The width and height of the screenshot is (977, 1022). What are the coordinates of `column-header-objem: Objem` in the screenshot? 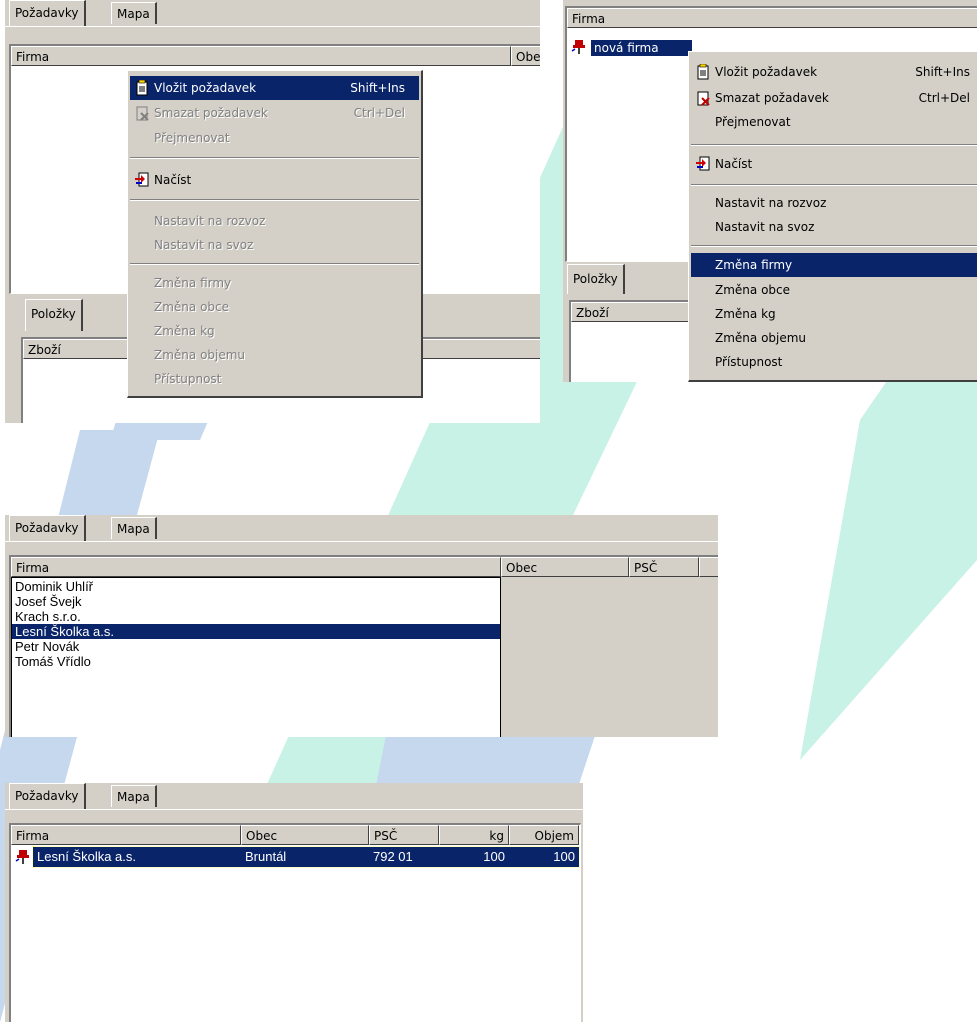 It's located at (544, 835).